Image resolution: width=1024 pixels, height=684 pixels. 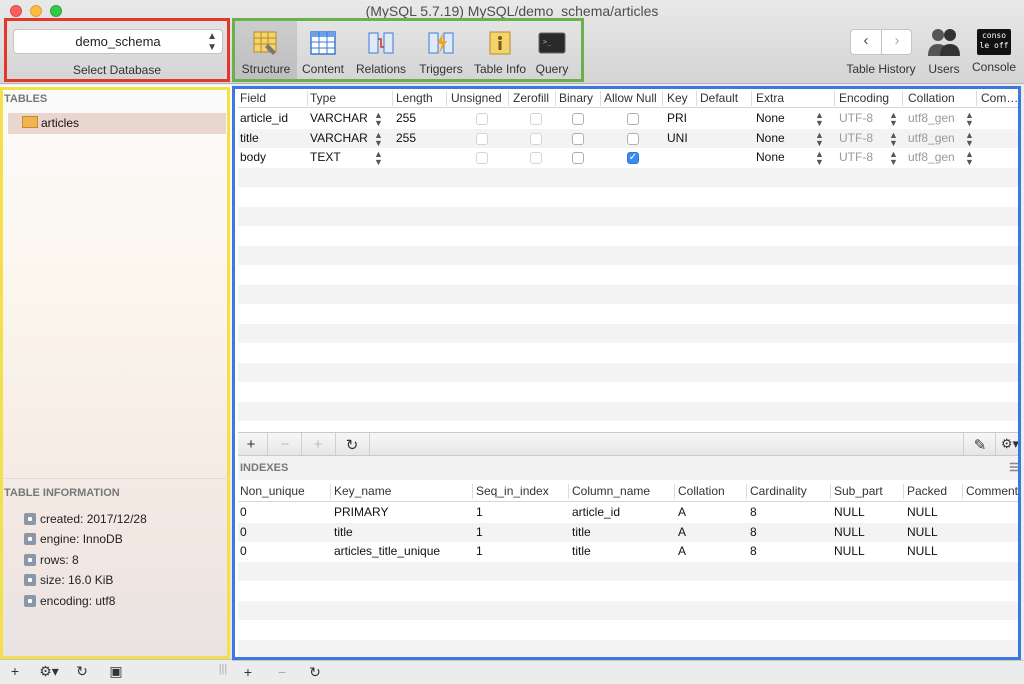 I want to click on database-select: demo_schema ▲ ▼, so click(x=118, y=41).